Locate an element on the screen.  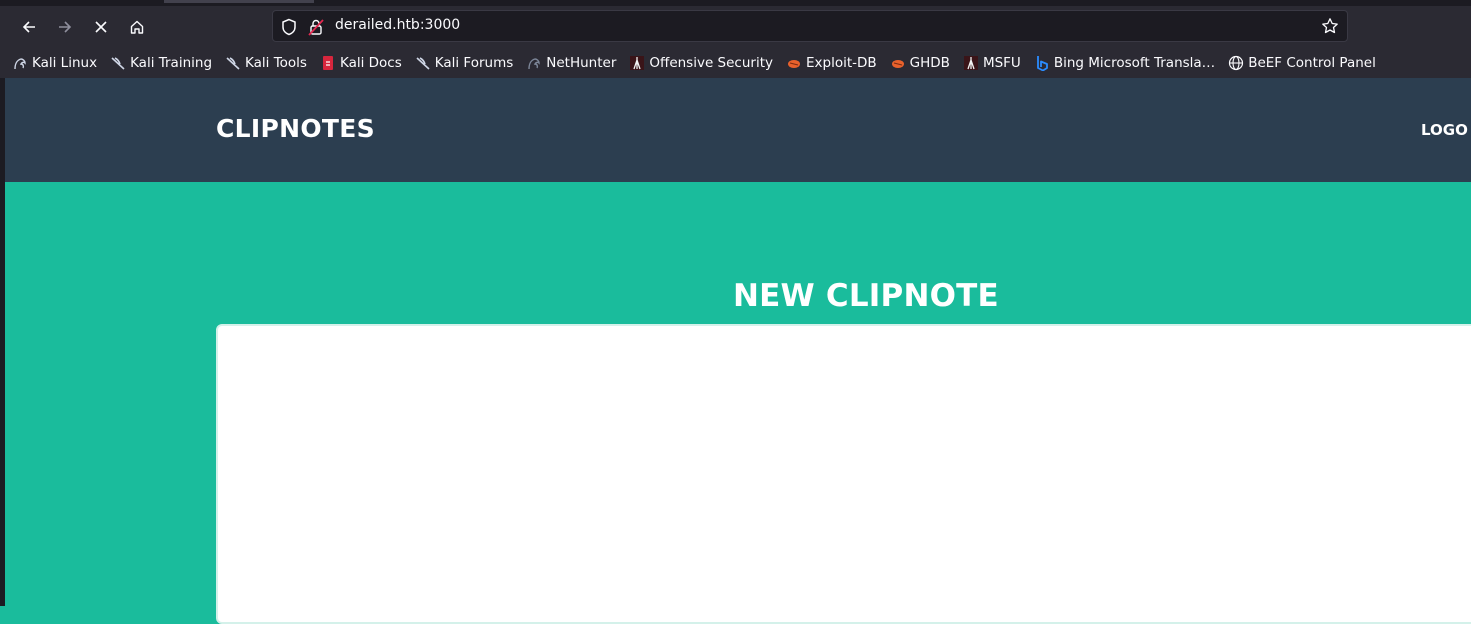
bookmark-nethunter: NetHunter is located at coordinates (571, 63).